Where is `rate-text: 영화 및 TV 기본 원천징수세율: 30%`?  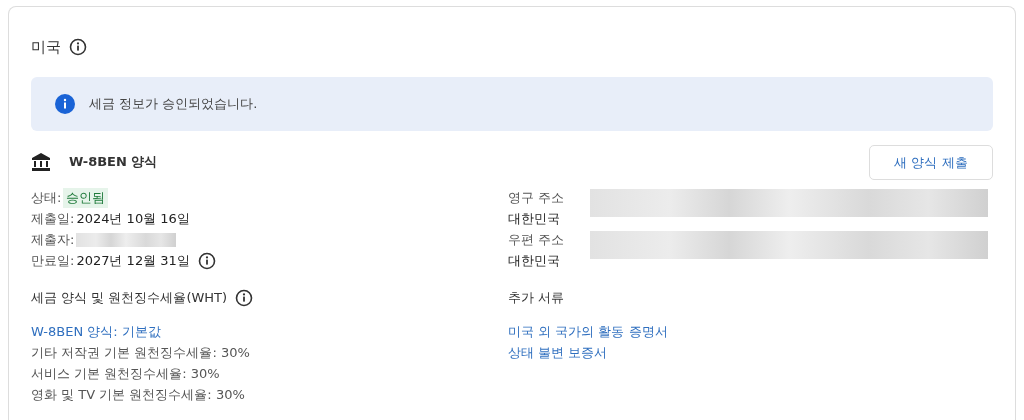
rate-text: 영화 및 TV 기본 원천징수세율: 30% is located at coordinates (138, 394).